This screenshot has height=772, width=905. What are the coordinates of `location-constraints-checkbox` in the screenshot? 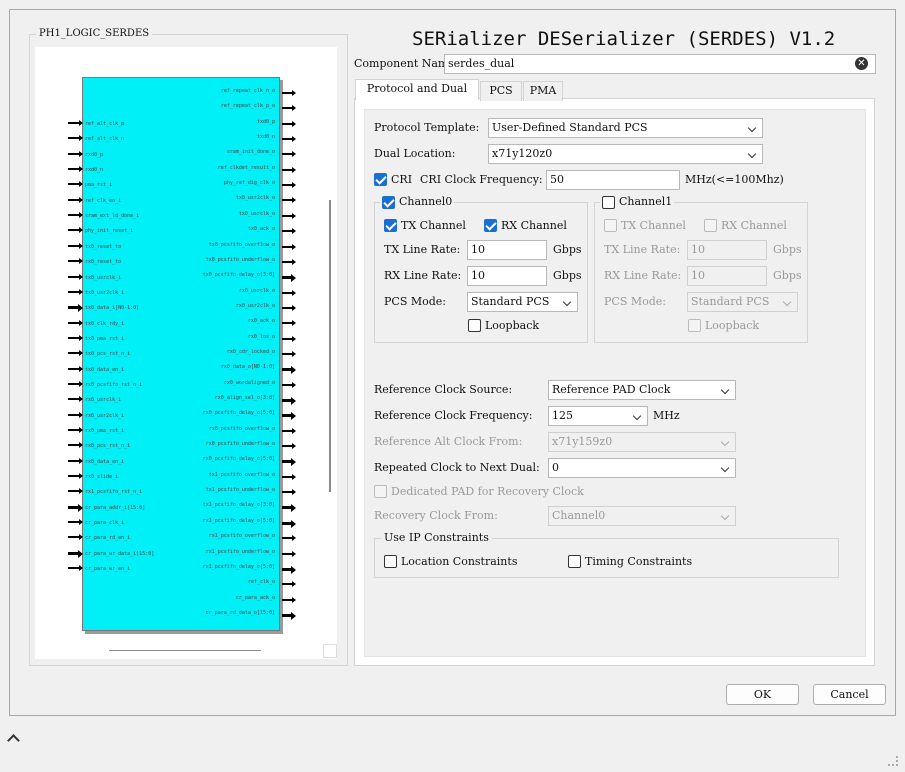 It's located at (390, 561).